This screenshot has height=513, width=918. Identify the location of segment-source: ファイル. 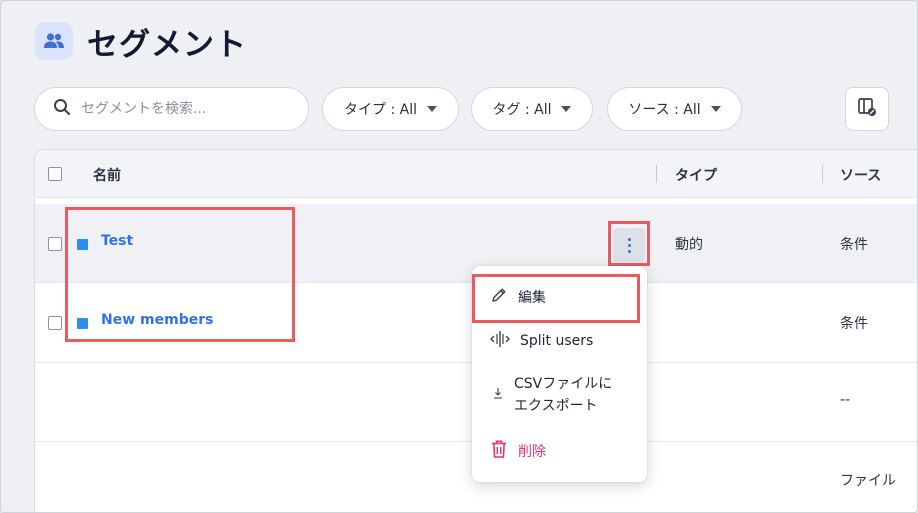
(868, 481).